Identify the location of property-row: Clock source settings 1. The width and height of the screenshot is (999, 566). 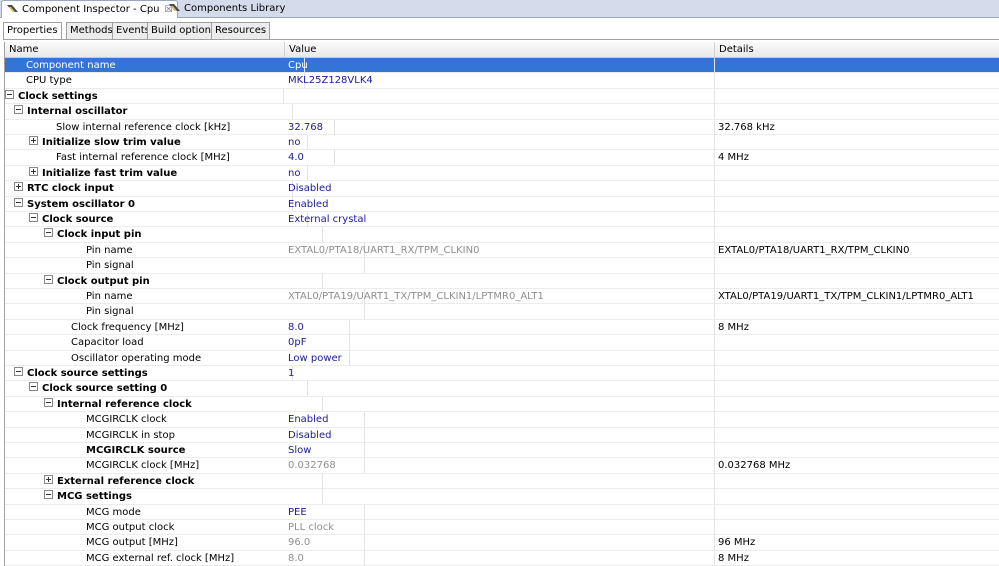
(502, 374).